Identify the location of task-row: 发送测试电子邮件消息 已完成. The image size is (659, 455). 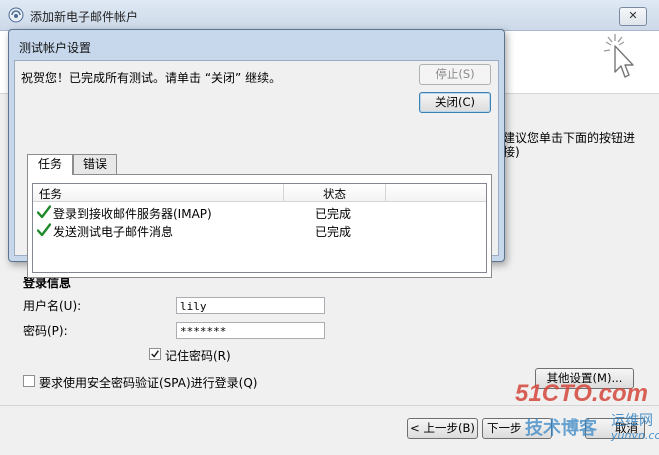
(259, 230).